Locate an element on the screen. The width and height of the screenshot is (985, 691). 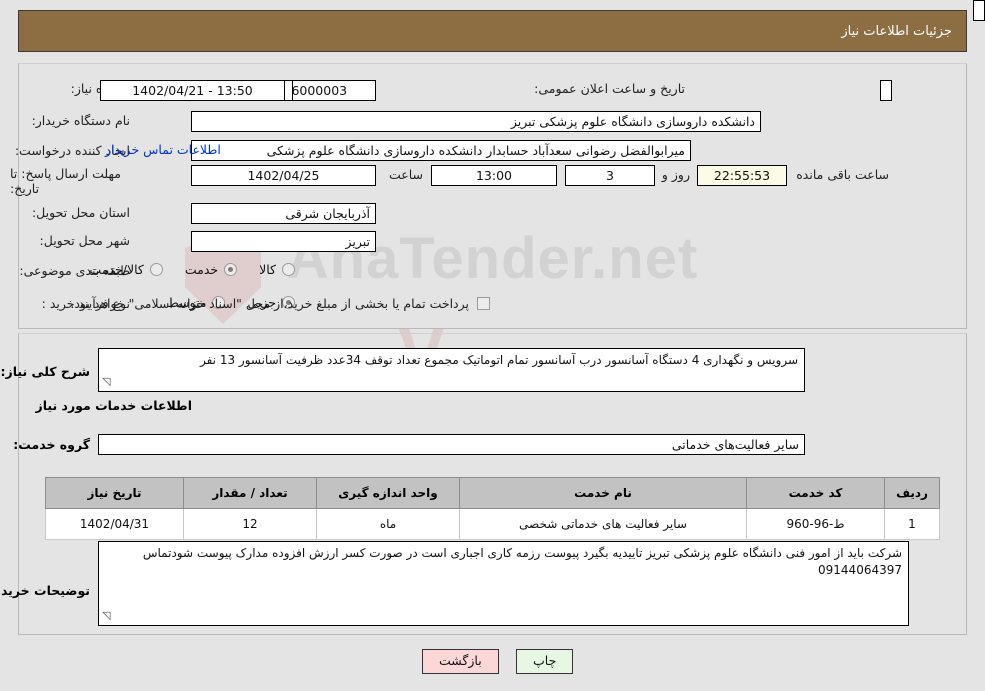
city-field: تبریز is located at coordinates (283, 241).